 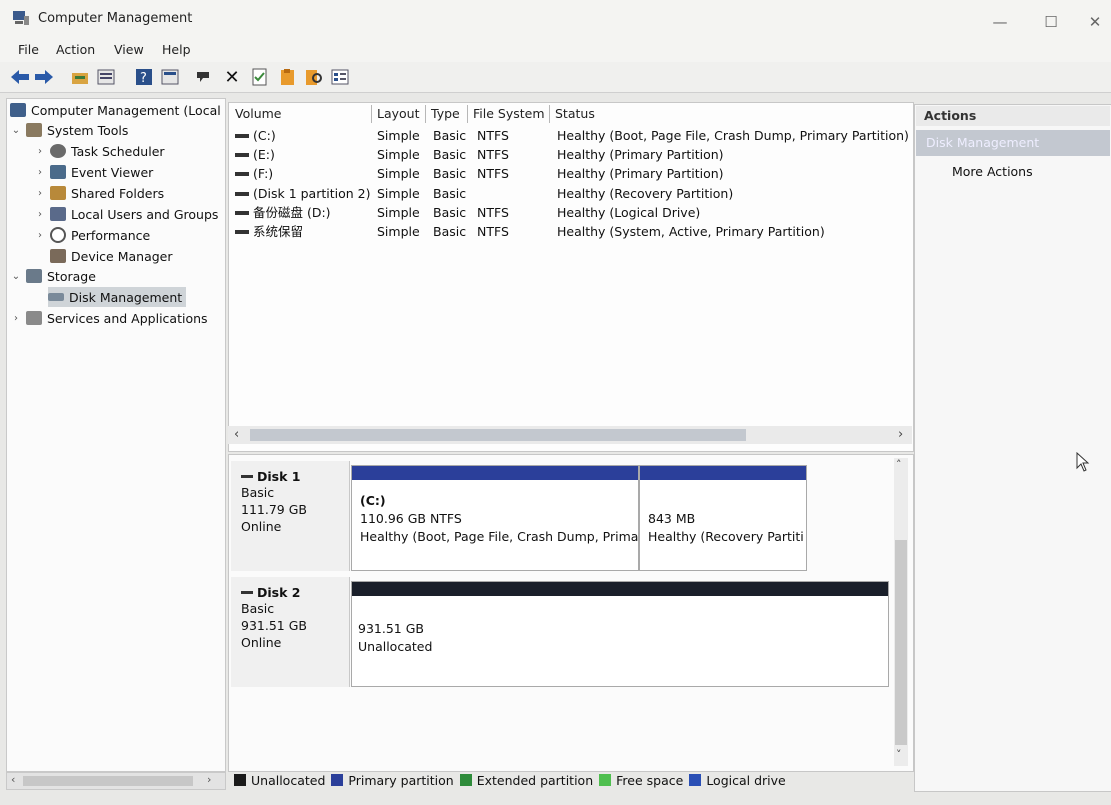 I want to click on legend-label: Extended partition, so click(x=535, y=780).